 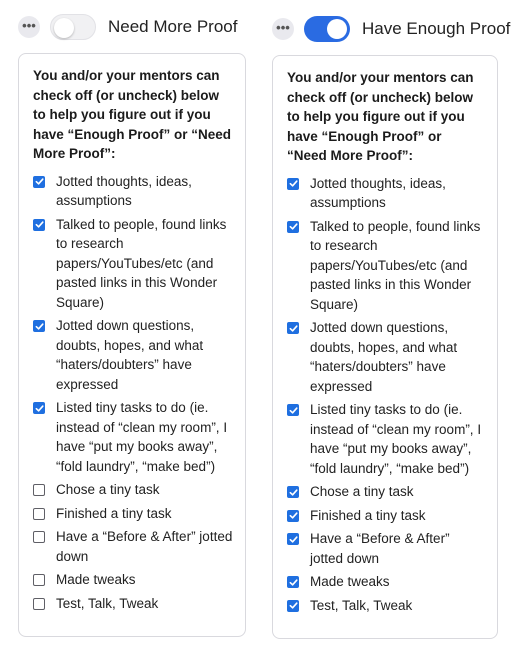 I want to click on toggle-label: Have Enough Proof, so click(x=436, y=28).